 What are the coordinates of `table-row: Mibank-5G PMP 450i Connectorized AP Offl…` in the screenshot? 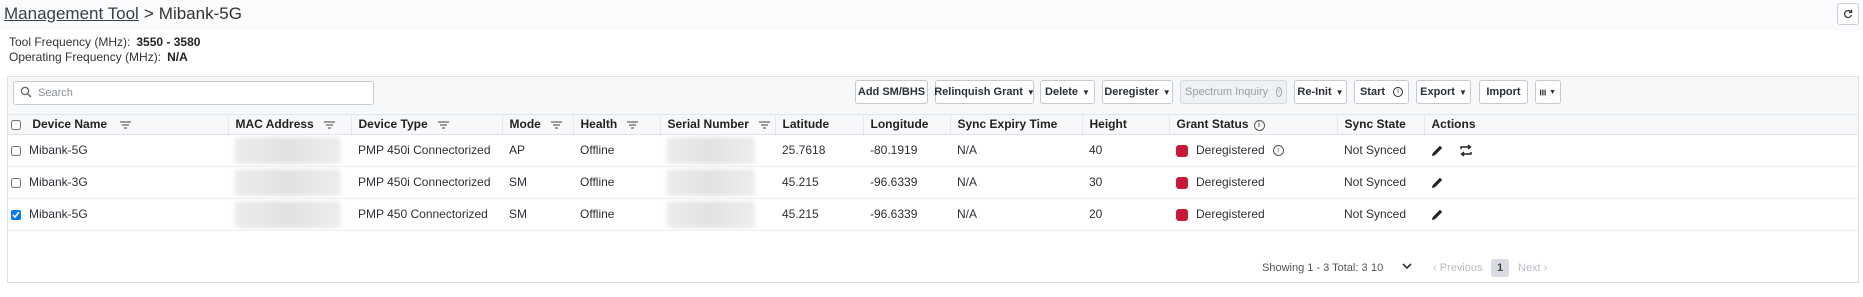 It's located at (933, 150).